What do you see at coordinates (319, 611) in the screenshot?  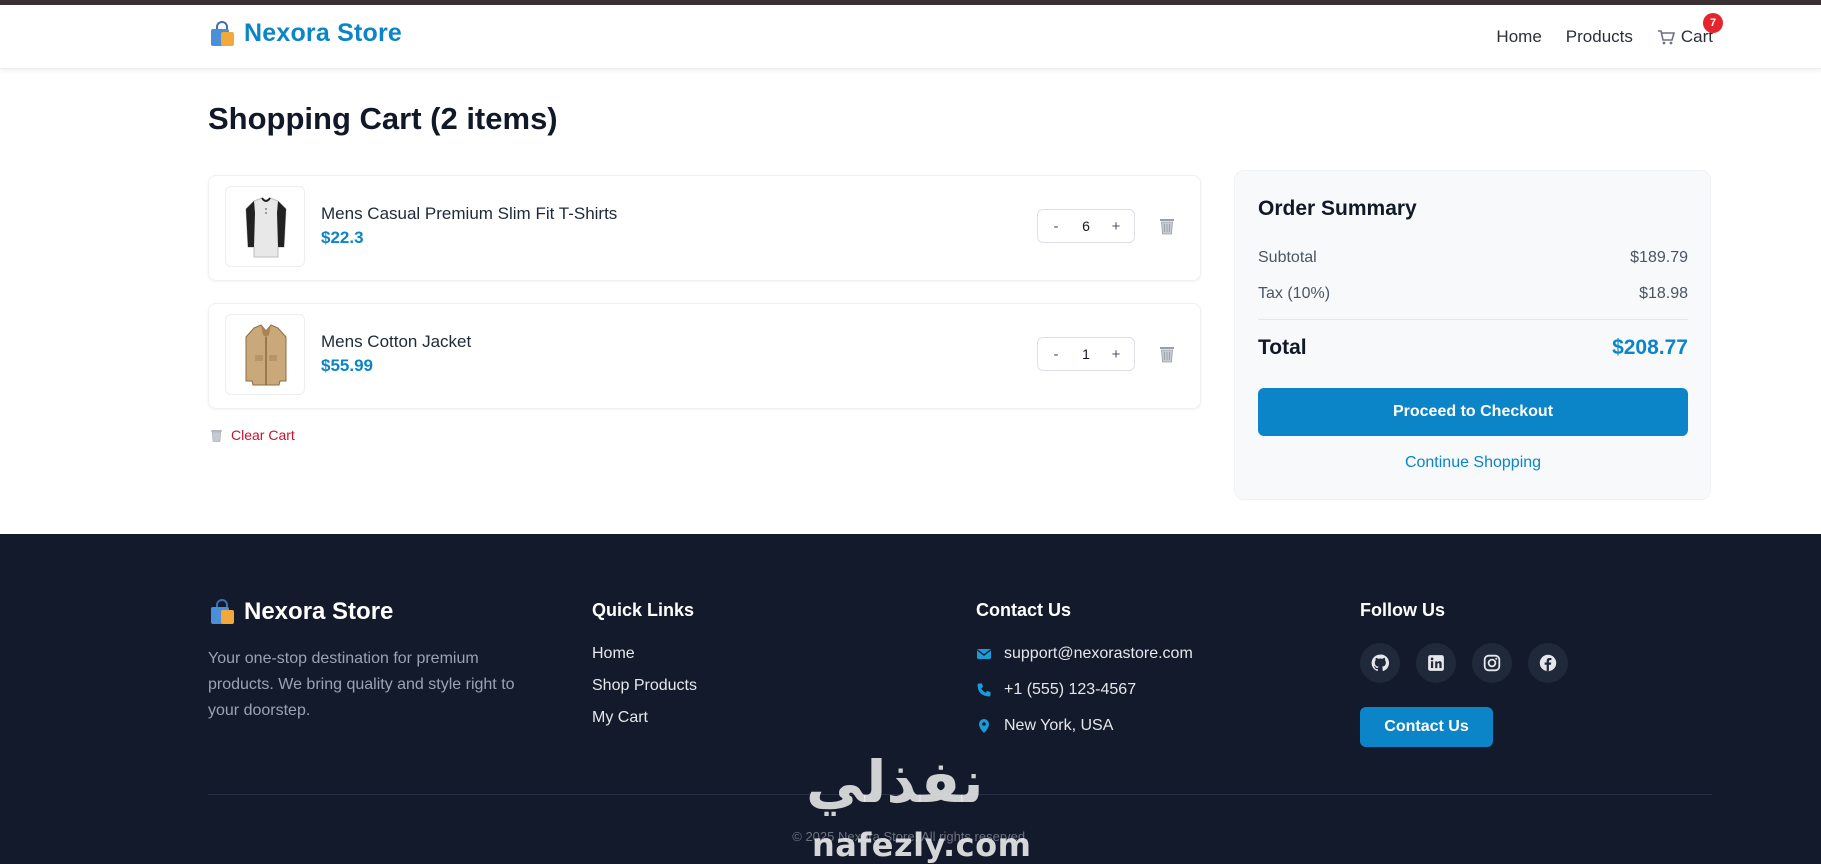 I see `footer-brand-name: Nexora Store` at bounding box center [319, 611].